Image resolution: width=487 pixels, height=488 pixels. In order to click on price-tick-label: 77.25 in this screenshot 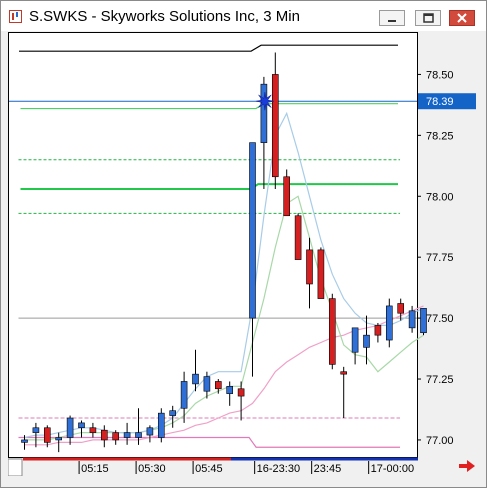, I will do `click(440, 380)`.